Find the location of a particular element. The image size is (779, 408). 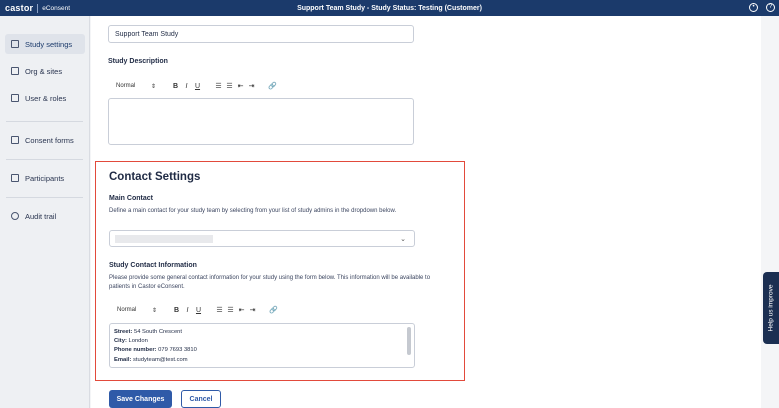

sidebar-item-label: Consent forms is located at coordinates (49, 140).